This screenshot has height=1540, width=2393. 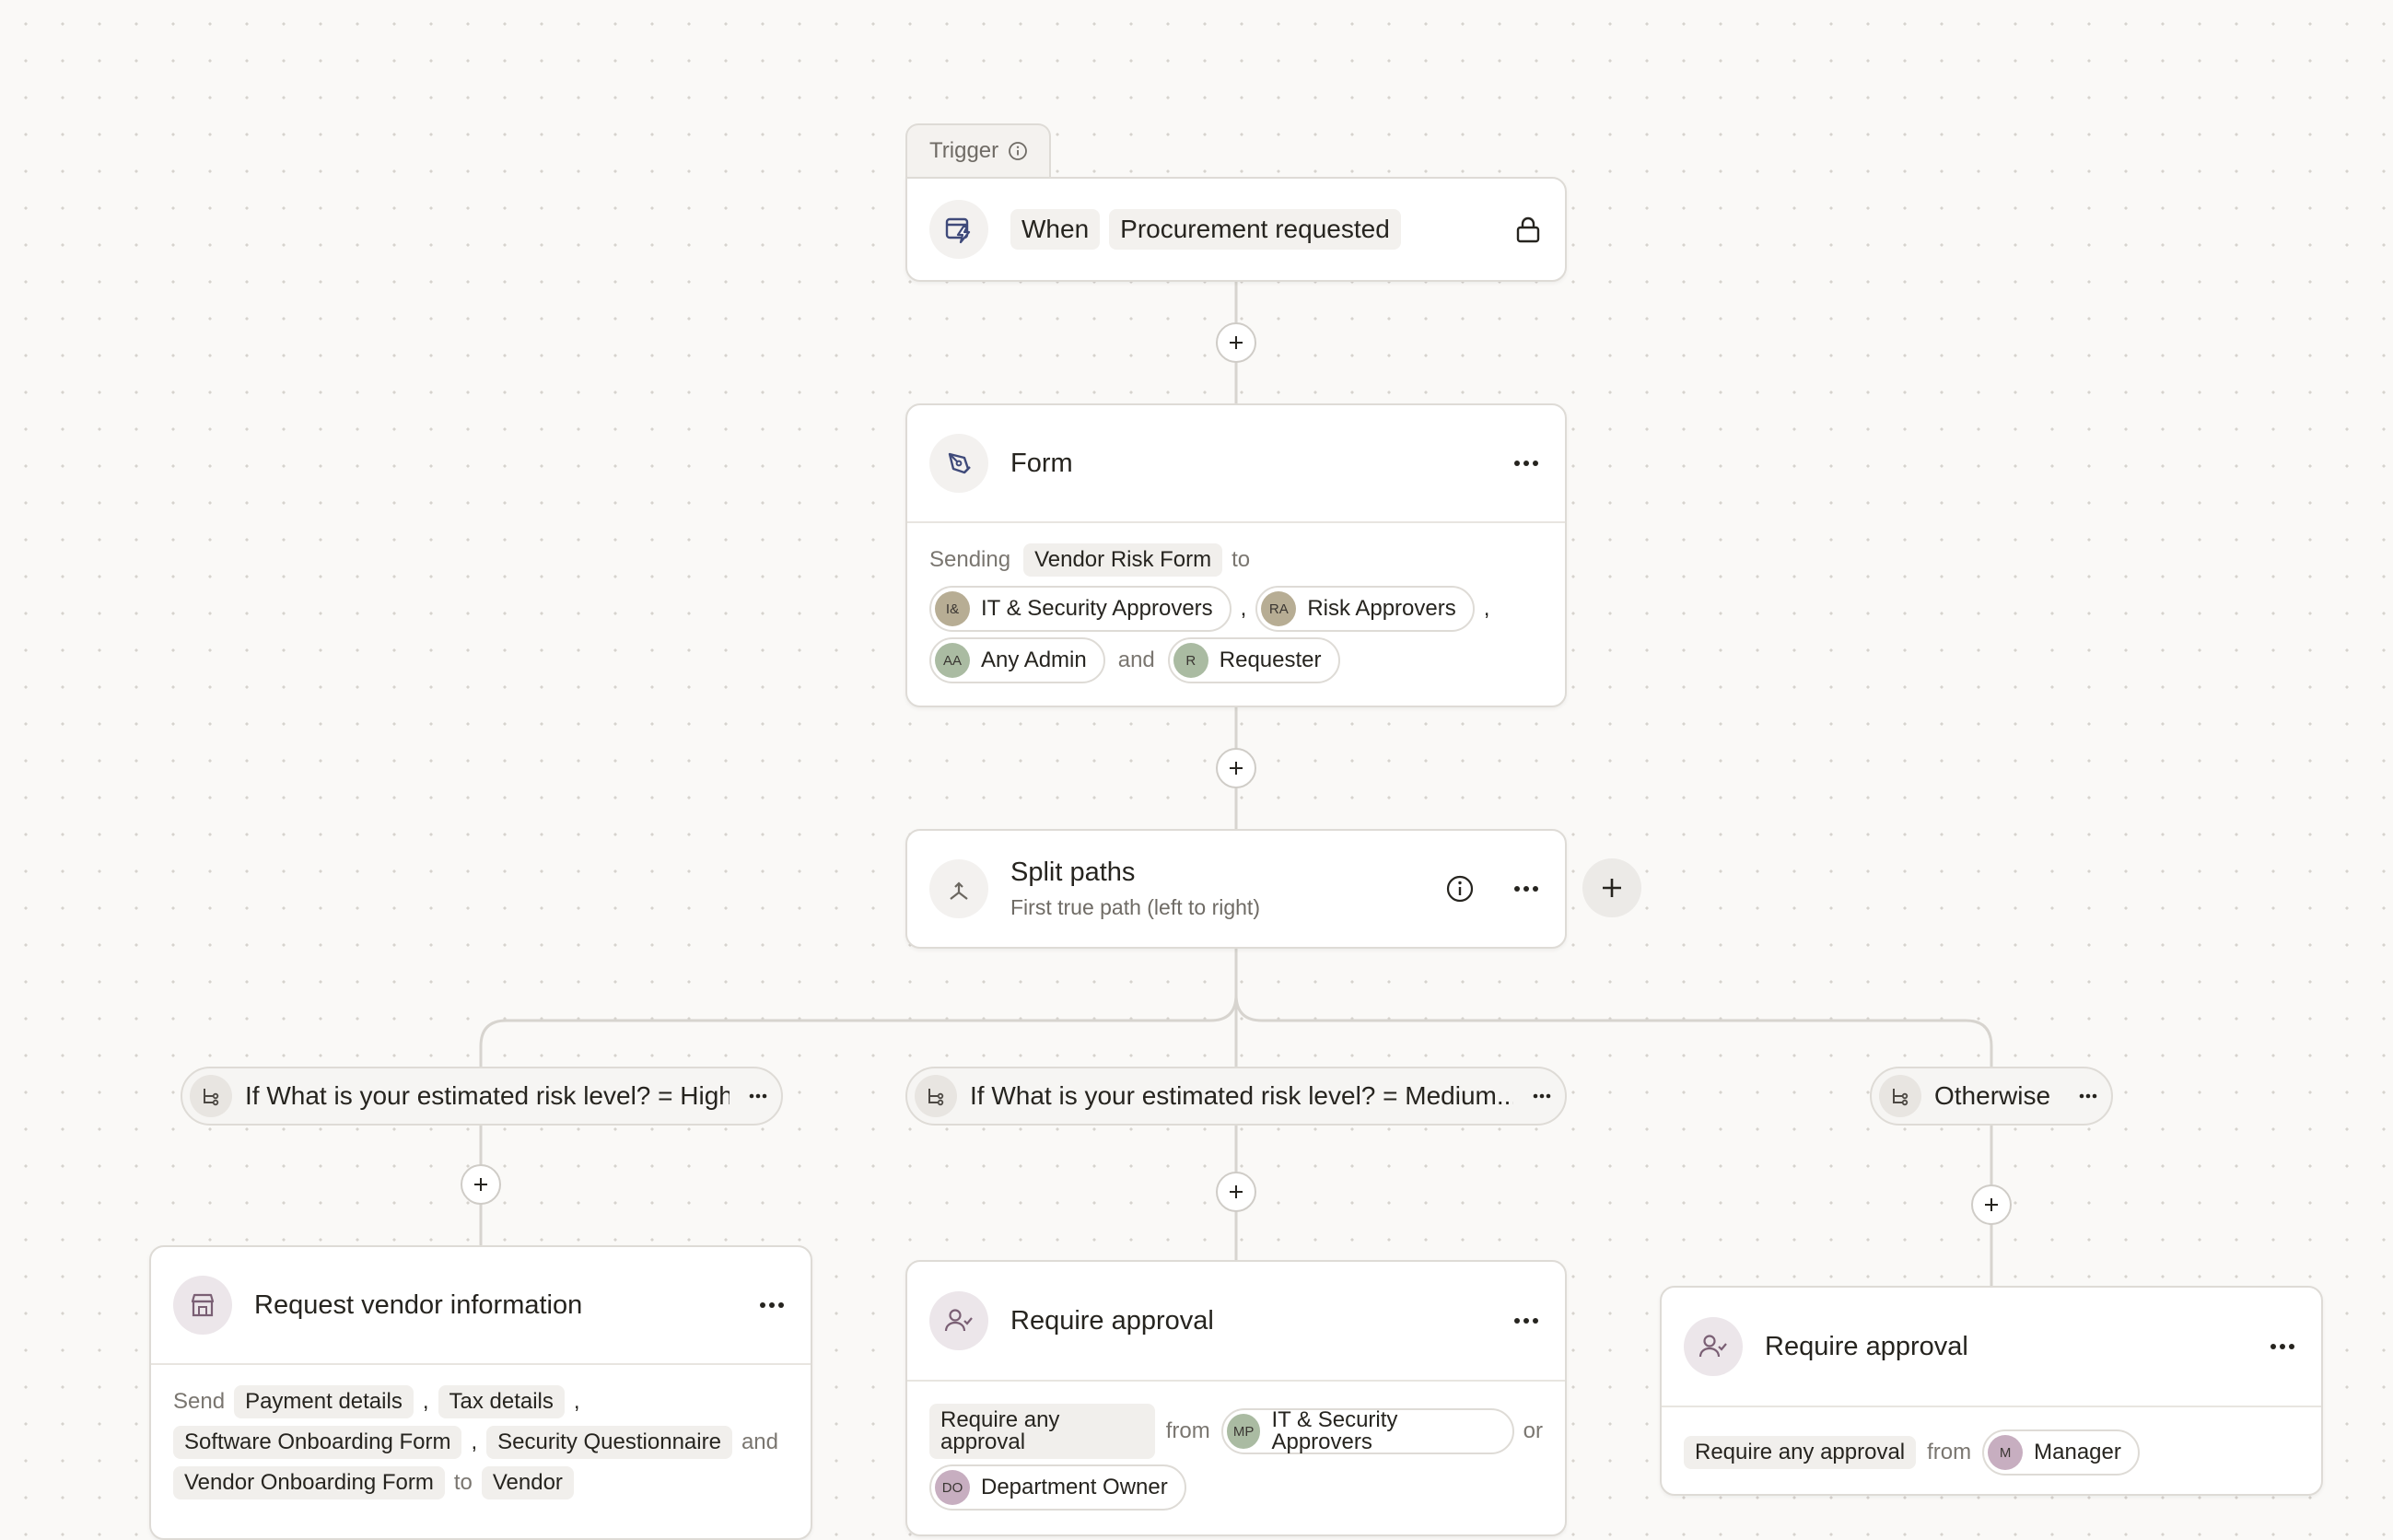 What do you see at coordinates (958, 229) in the screenshot?
I see `trigger-bolt-icon` at bounding box center [958, 229].